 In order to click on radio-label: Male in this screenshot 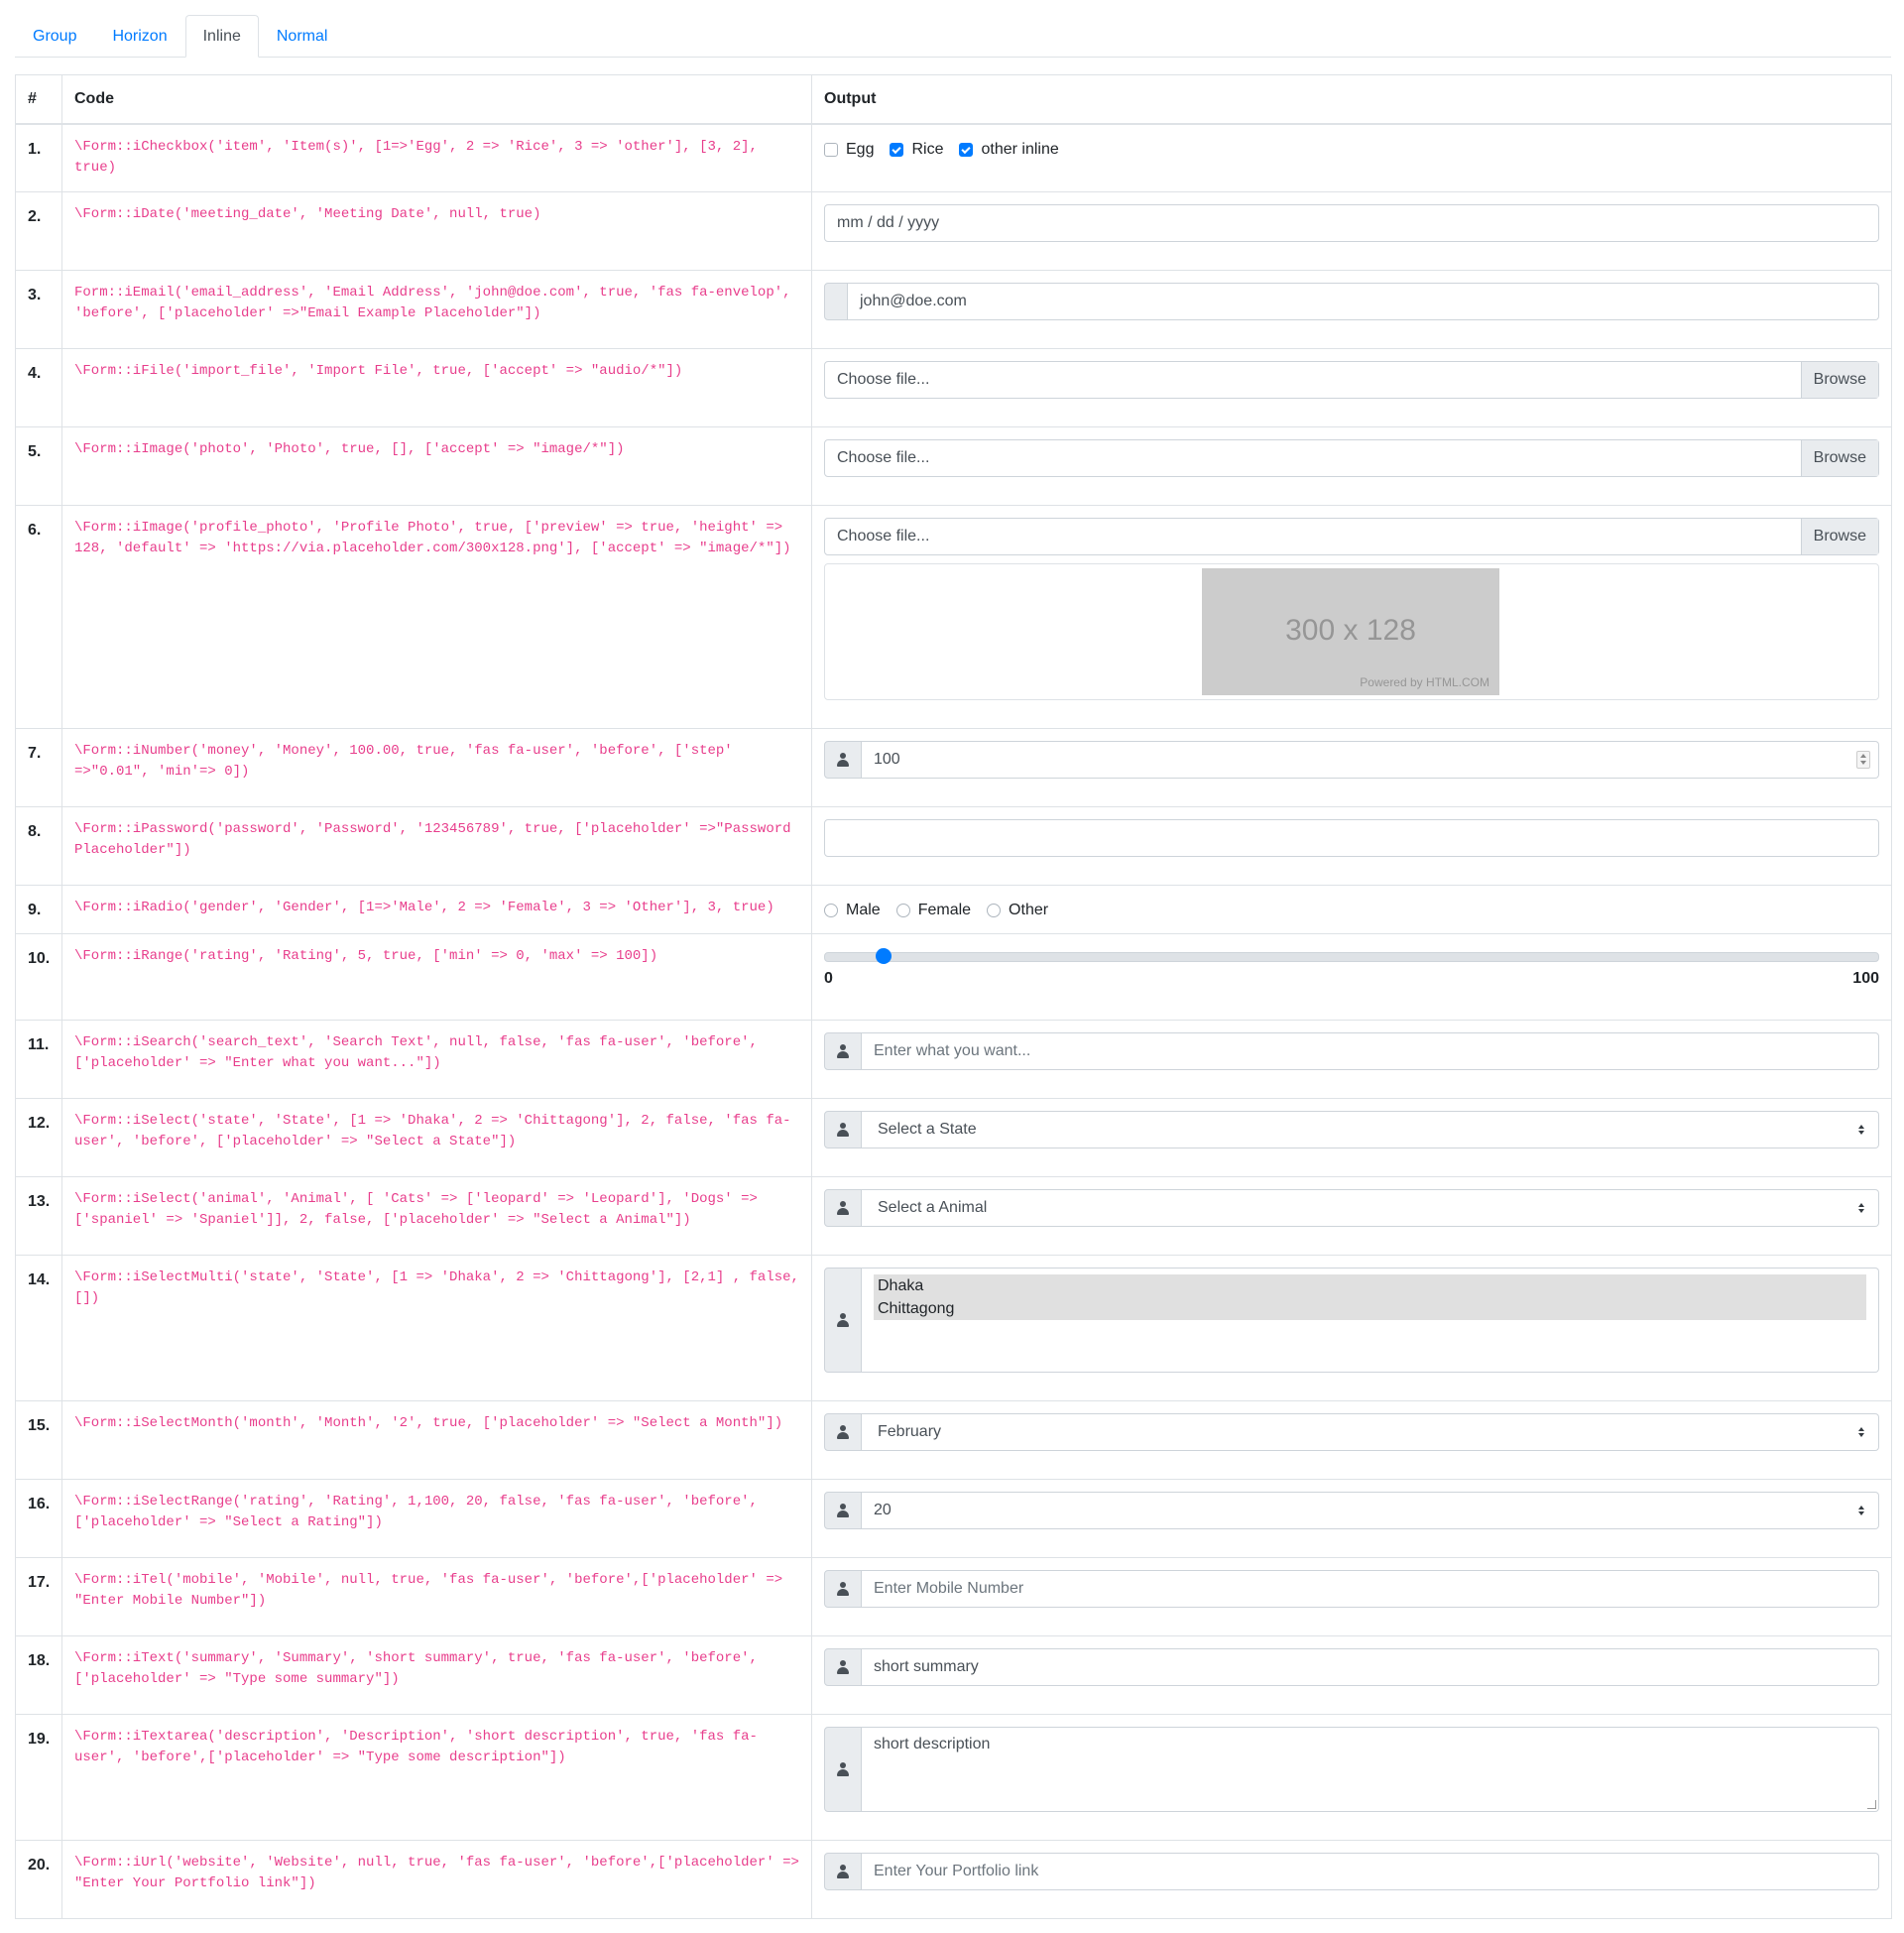, I will do `click(863, 909)`.